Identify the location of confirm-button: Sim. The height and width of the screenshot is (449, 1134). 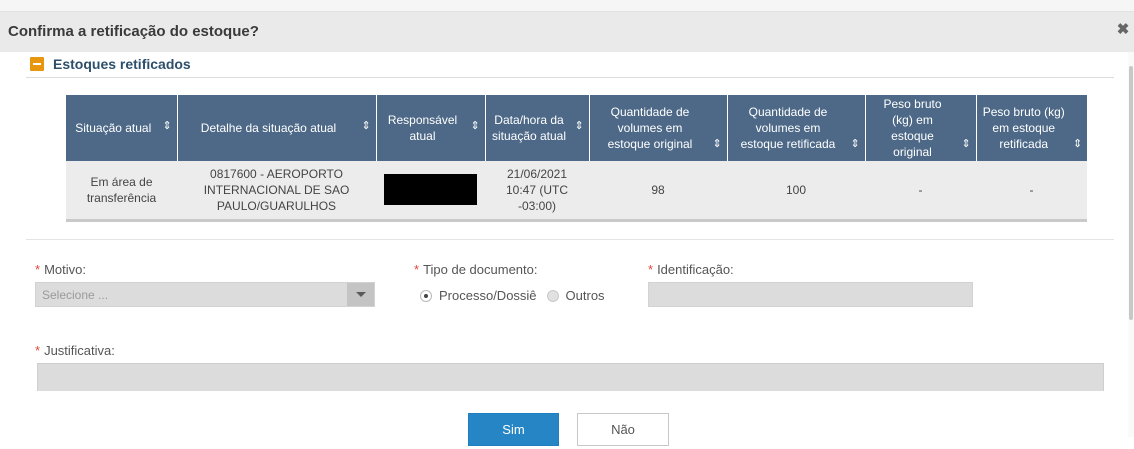
(513, 429).